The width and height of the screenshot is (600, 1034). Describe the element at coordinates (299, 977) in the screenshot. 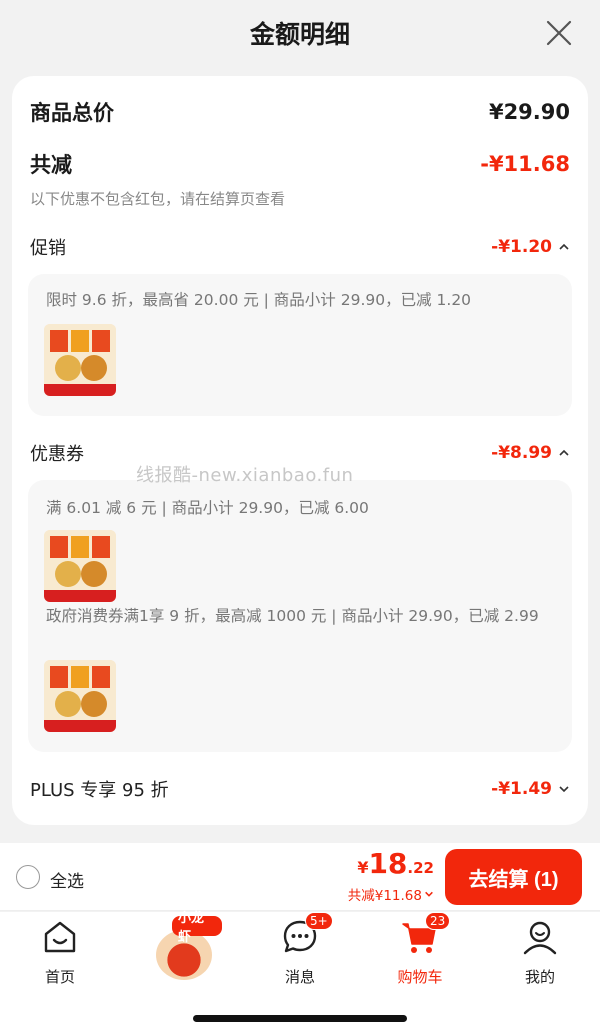

I see `tab-messages-label: 消息` at that location.